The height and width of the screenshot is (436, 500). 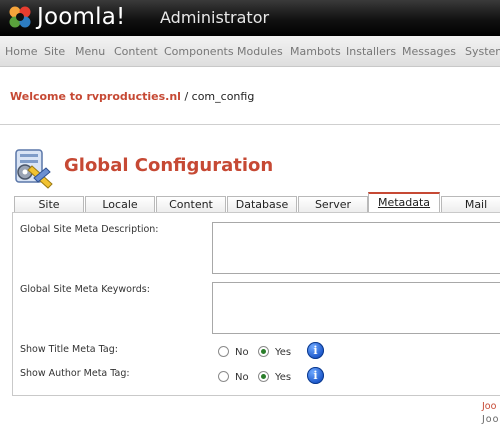 I want to click on tab-database: Database, so click(x=262, y=204).